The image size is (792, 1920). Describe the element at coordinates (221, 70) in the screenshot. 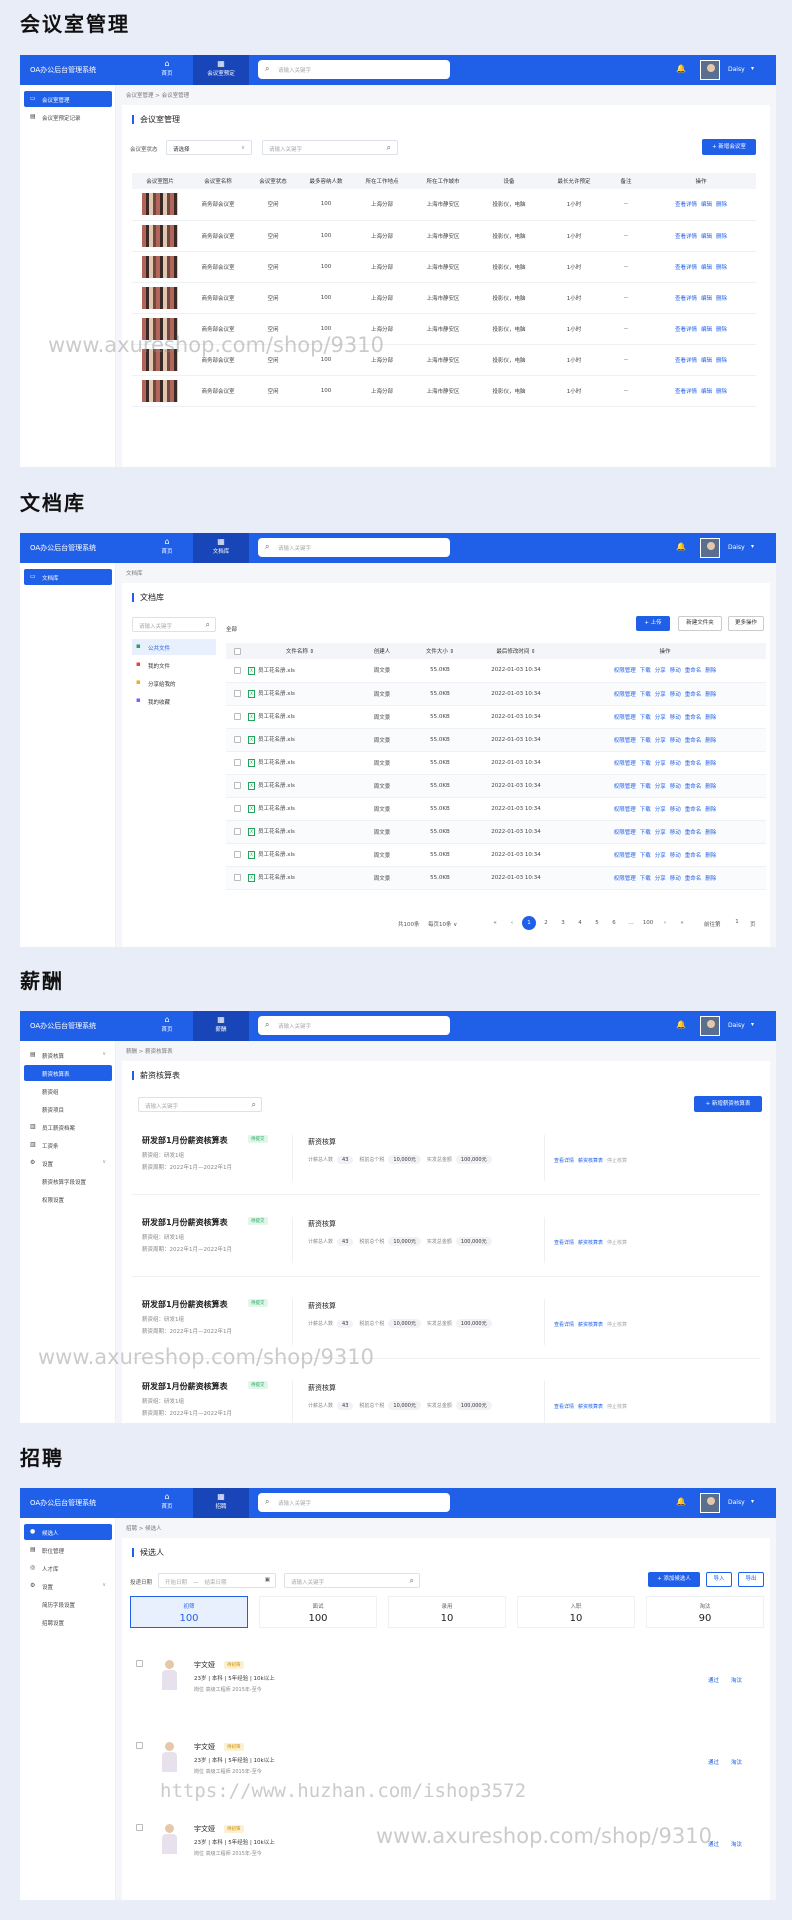

I see `nav-meeting: ▦ 会议室预定` at that location.